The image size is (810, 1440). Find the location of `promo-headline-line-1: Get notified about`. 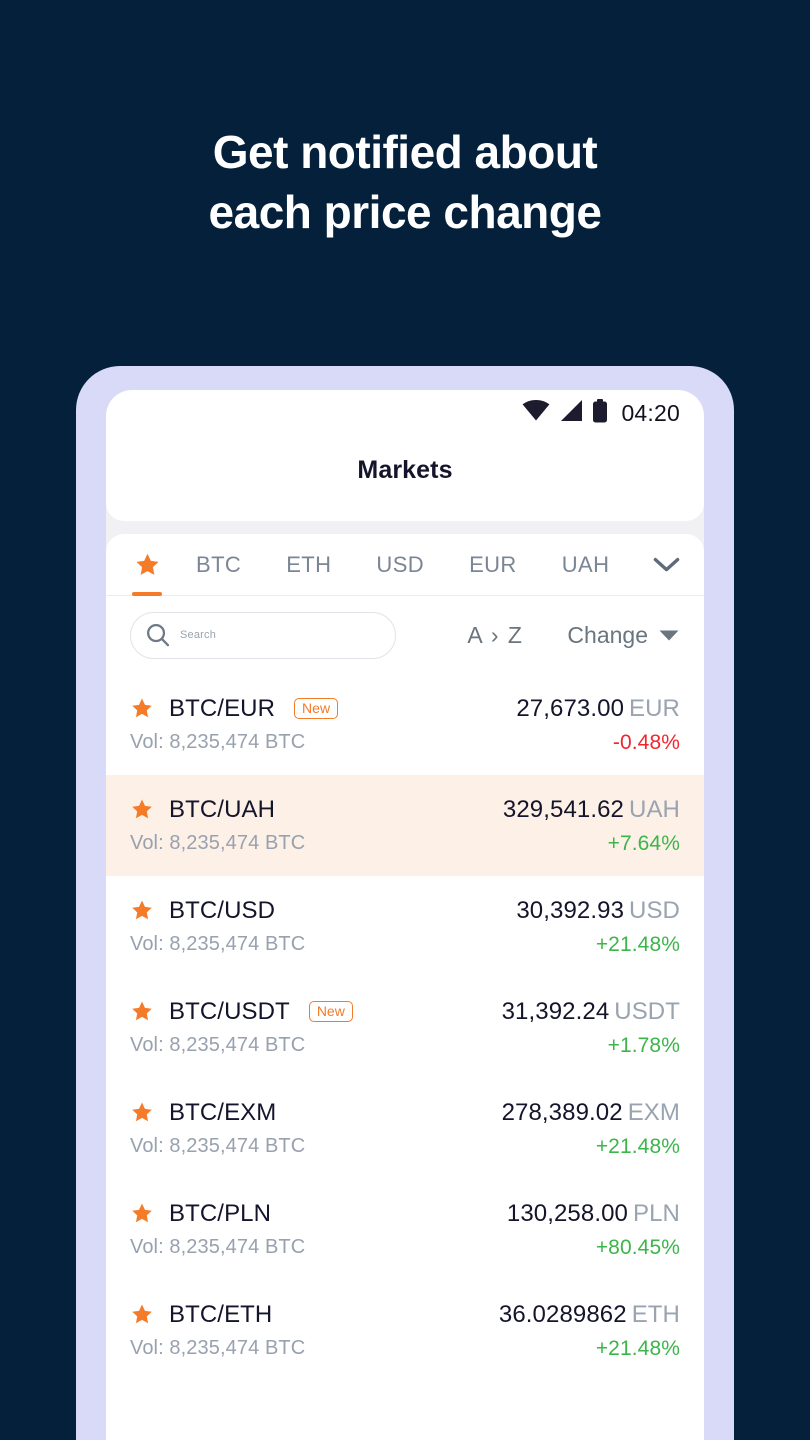

promo-headline-line-1: Get notified about is located at coordinates (405, 152).